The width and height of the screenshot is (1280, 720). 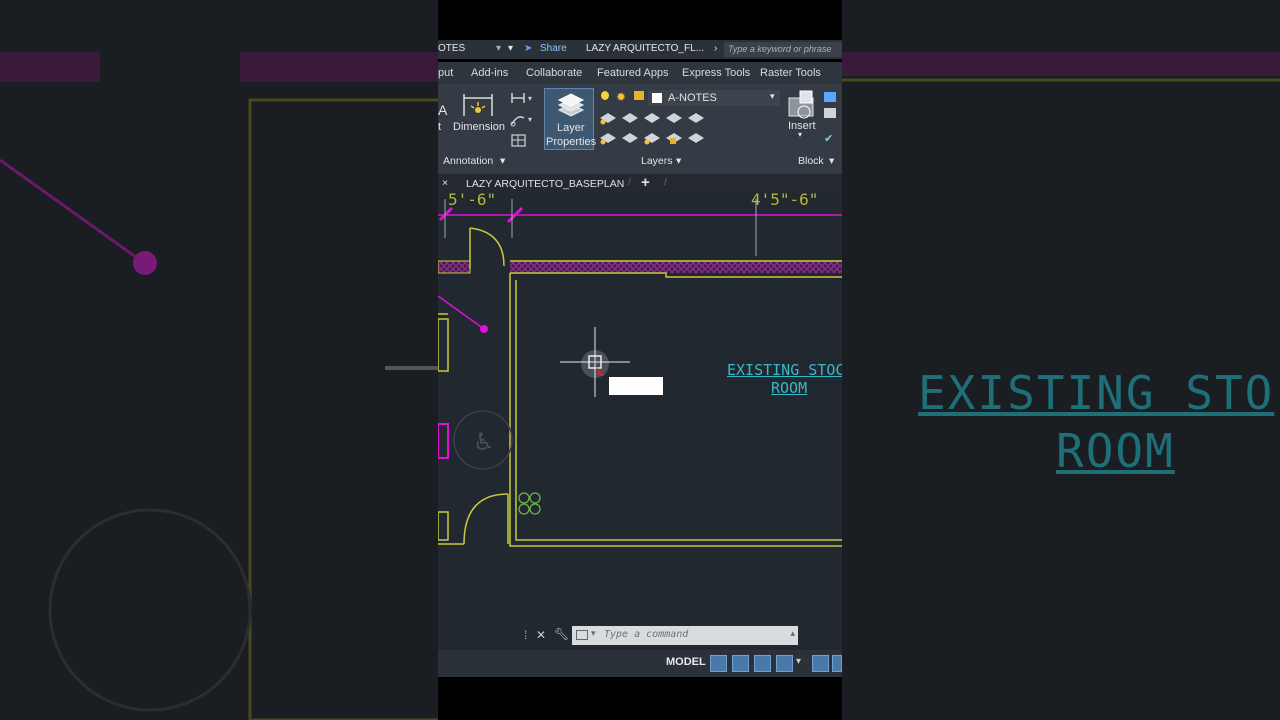 What do you see at coordinates (762, 663) in the screenshot?
I see `ortho-toggle-icon` at bounding box center [762, 663].